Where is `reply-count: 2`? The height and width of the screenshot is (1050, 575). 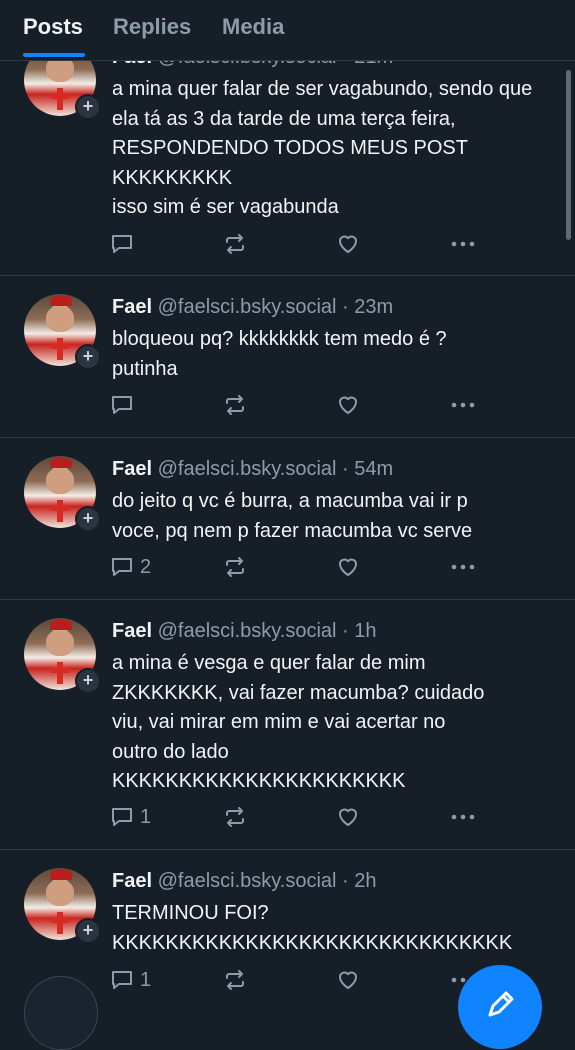 reply-count: 2 is located at coordinates (146, 566).